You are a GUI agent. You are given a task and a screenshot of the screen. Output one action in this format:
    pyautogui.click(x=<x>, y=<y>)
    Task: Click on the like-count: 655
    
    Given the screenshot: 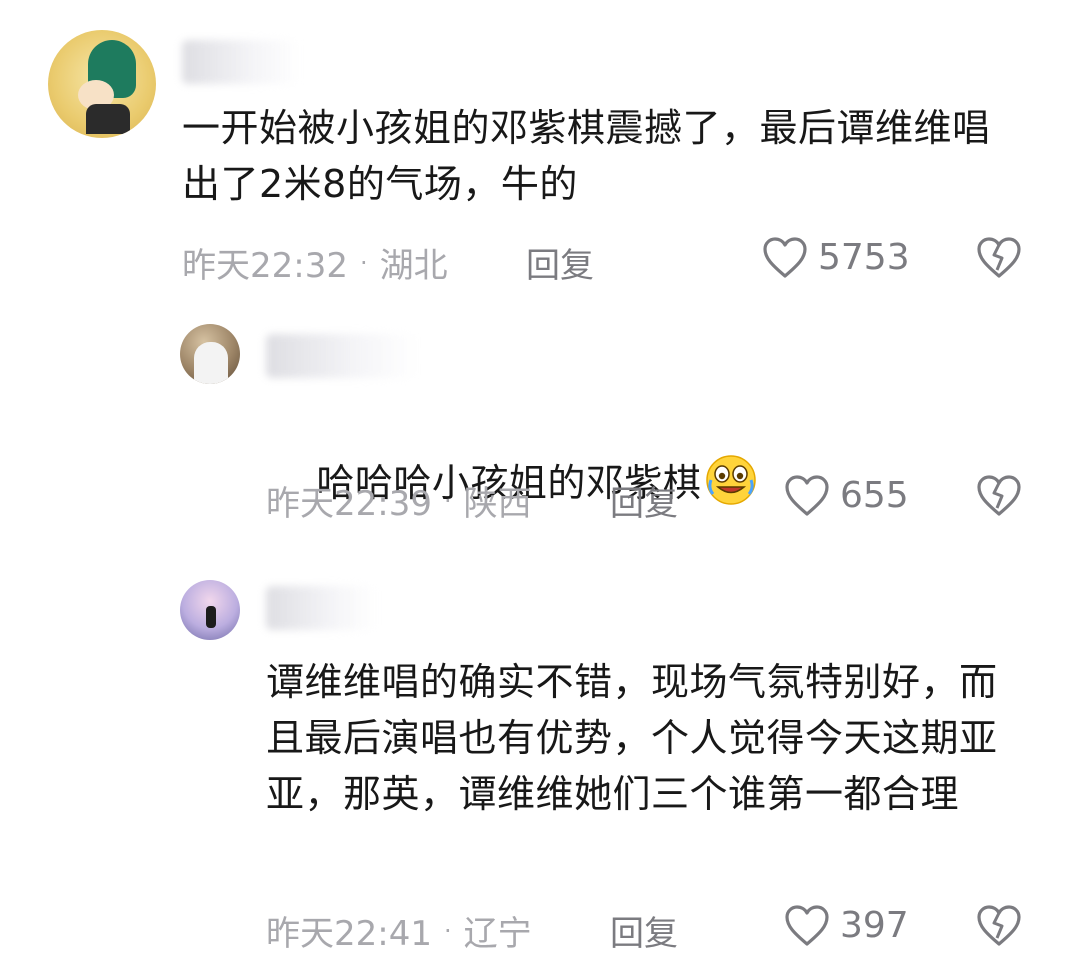 What is the action you would take?
    pyautogui.click(x=874, y=495)
    